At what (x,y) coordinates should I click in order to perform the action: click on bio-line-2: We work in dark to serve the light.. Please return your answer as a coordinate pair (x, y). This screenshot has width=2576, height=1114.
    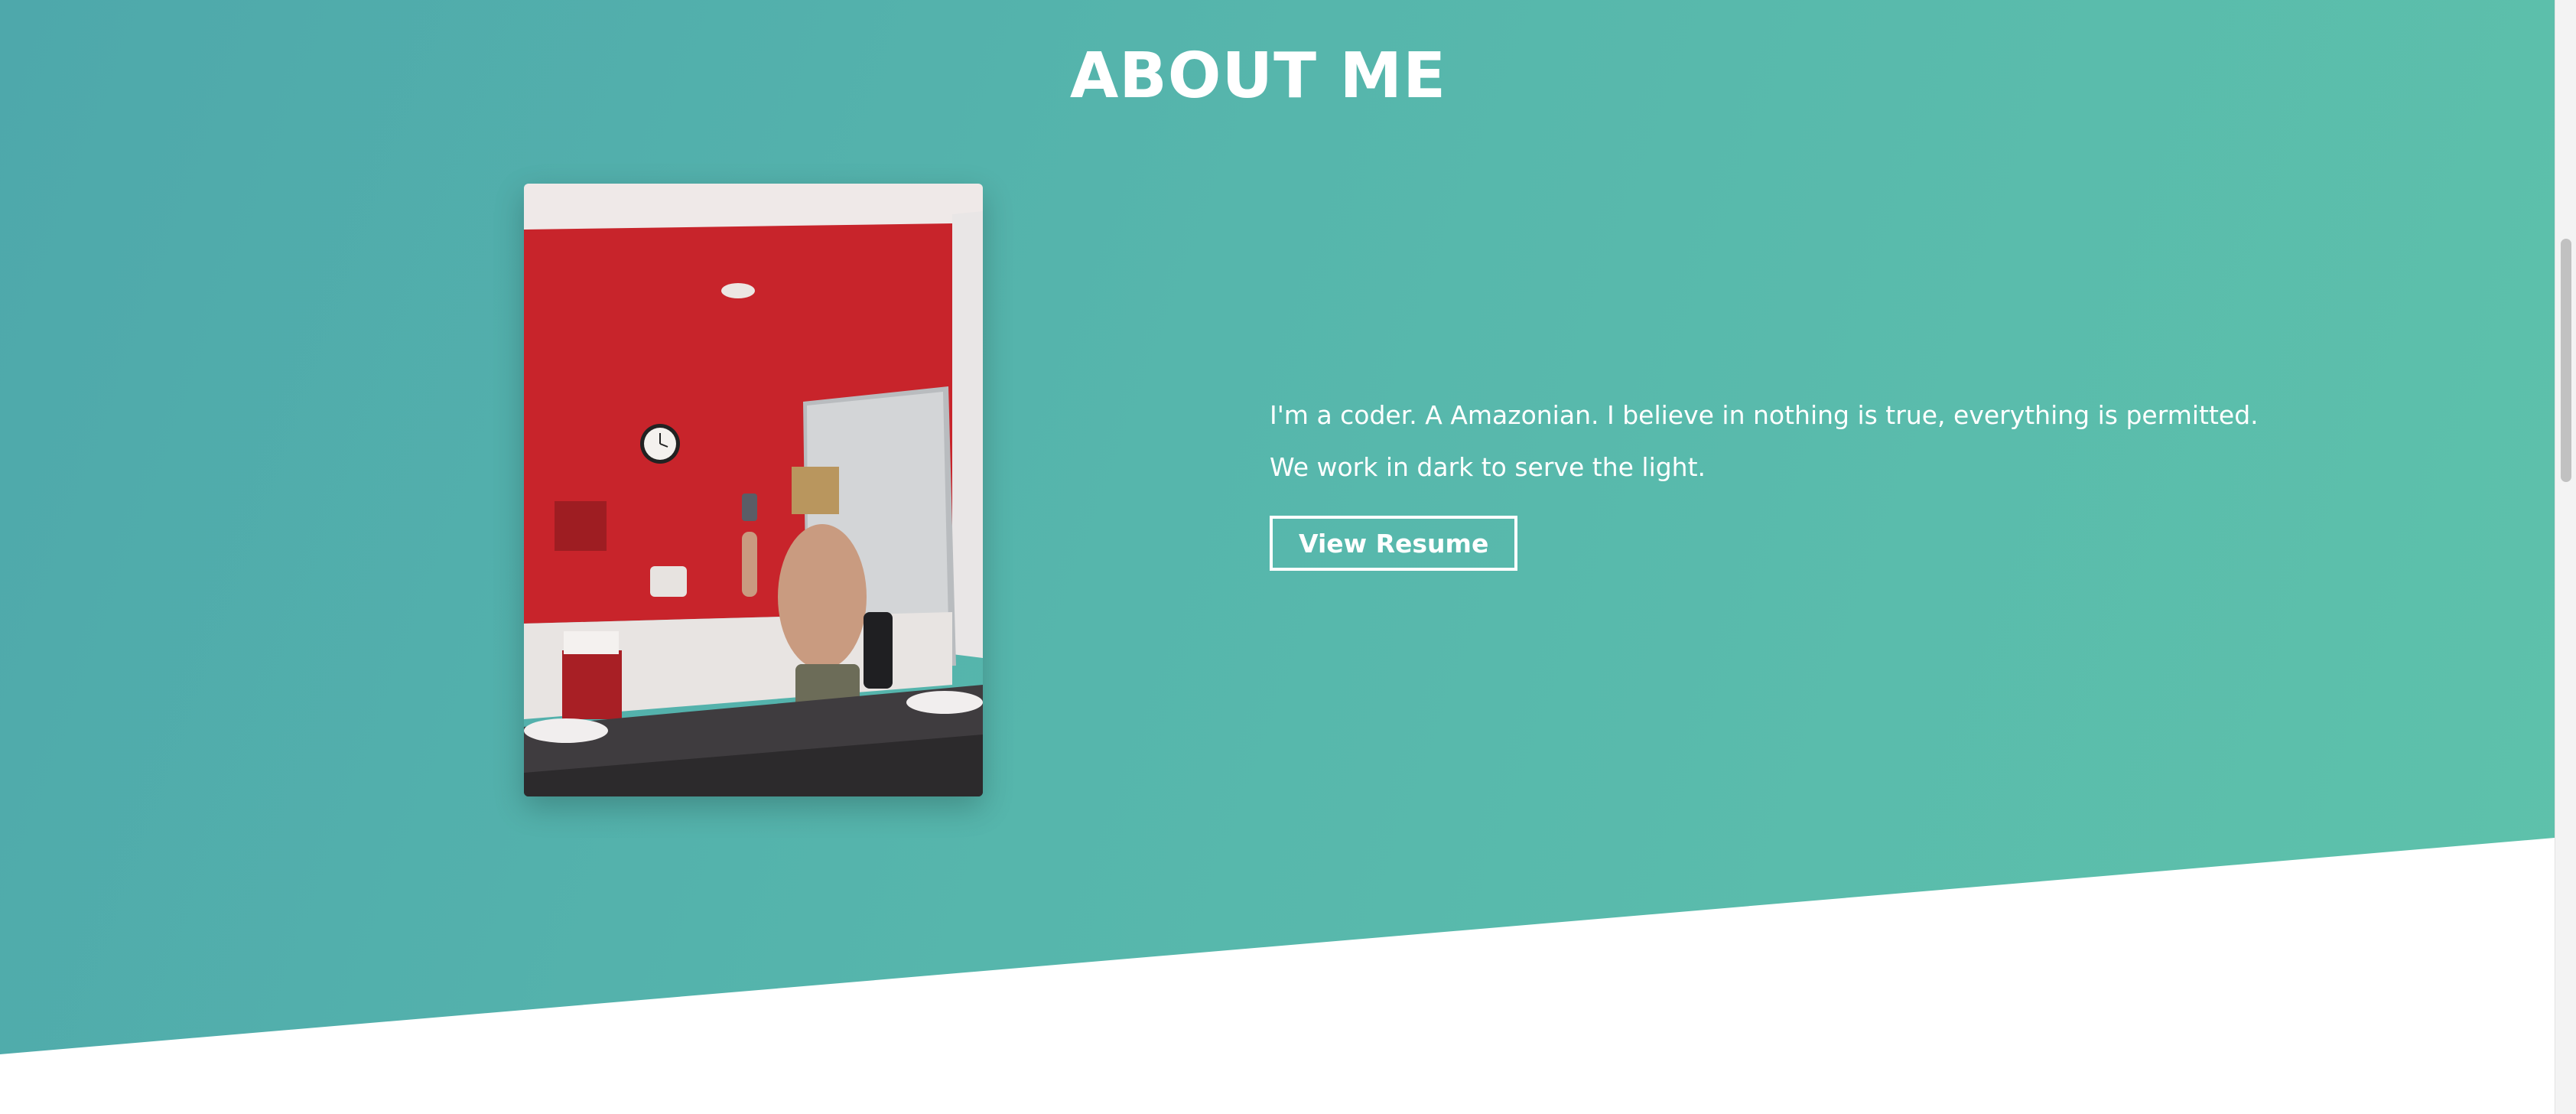
    Looking at the image, I should click on (1488, 467).